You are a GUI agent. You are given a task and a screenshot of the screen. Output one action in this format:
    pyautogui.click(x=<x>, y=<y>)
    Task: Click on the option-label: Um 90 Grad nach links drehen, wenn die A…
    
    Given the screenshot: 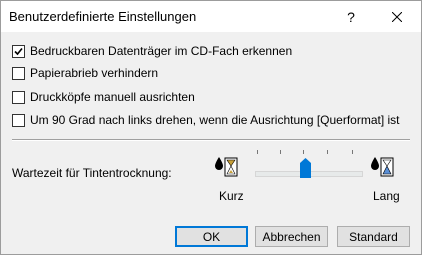 What is the action you would take?
    pyautogui.click(x=215, y=120)
    